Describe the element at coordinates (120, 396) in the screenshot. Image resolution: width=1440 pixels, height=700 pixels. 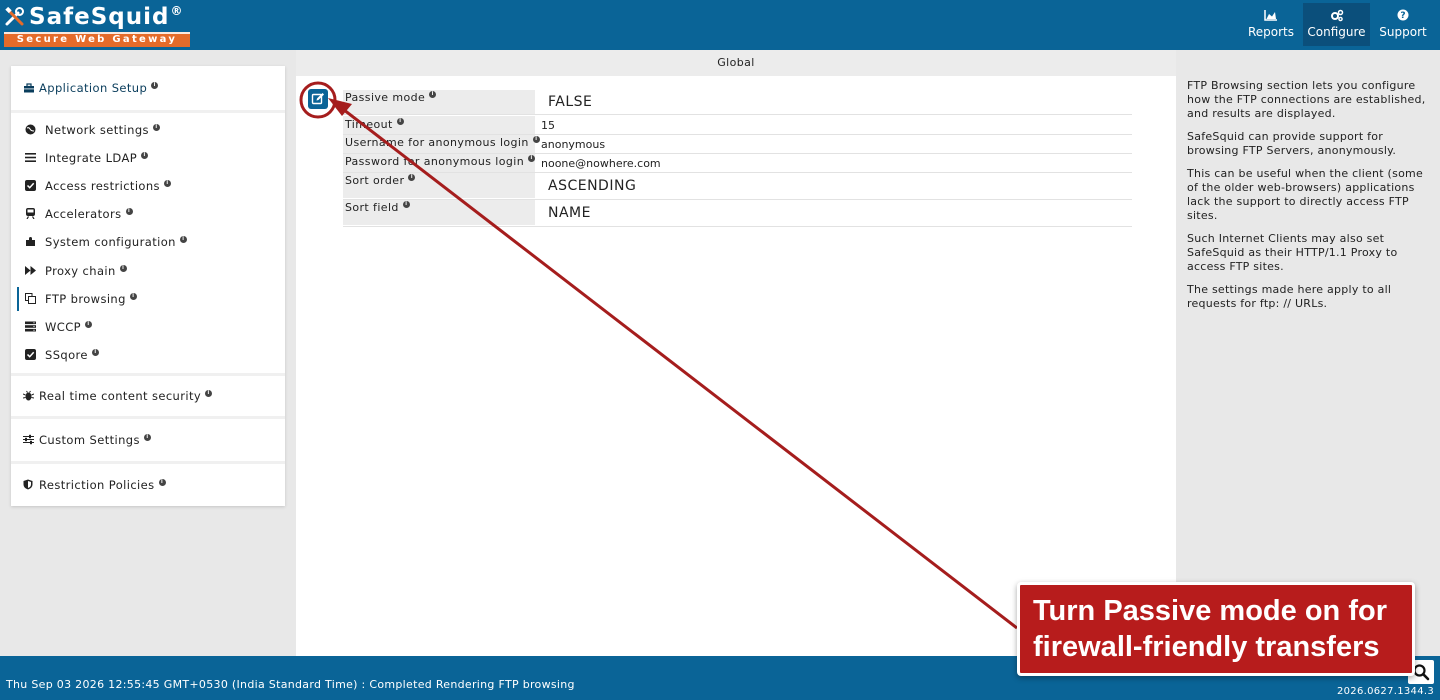
I see `sidebar-group-label: Real time content security` at that location.